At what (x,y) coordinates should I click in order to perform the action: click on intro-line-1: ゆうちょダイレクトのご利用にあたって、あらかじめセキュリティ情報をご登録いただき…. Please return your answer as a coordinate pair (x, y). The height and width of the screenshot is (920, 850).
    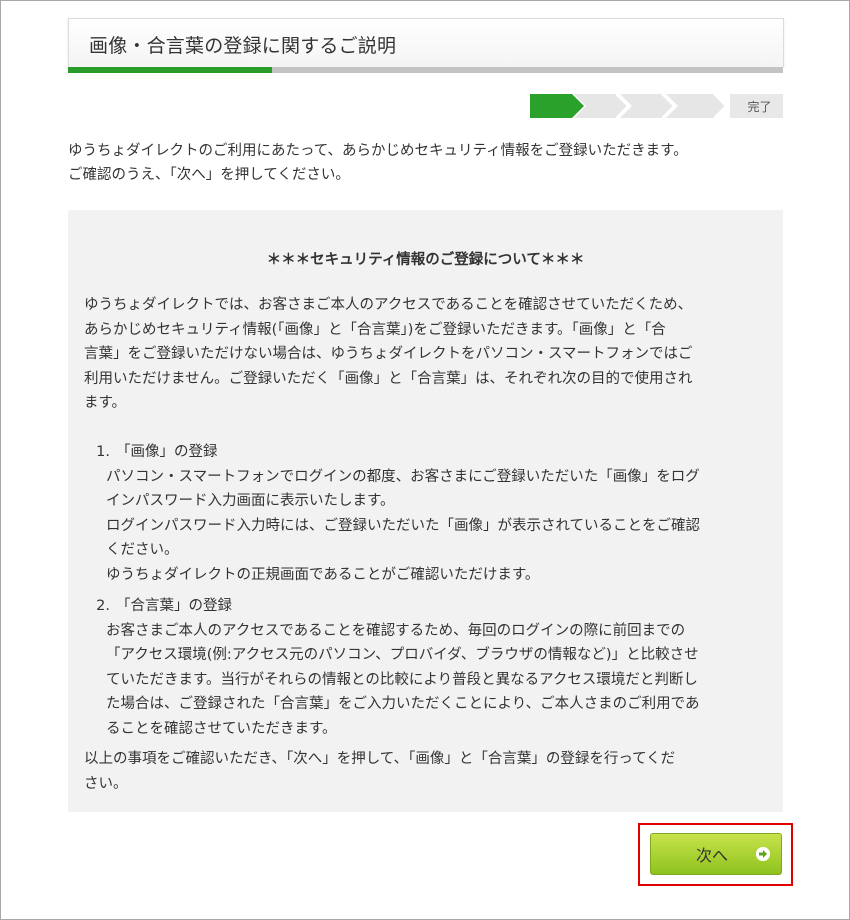
    Looking at the image, I should click on (378, 151).